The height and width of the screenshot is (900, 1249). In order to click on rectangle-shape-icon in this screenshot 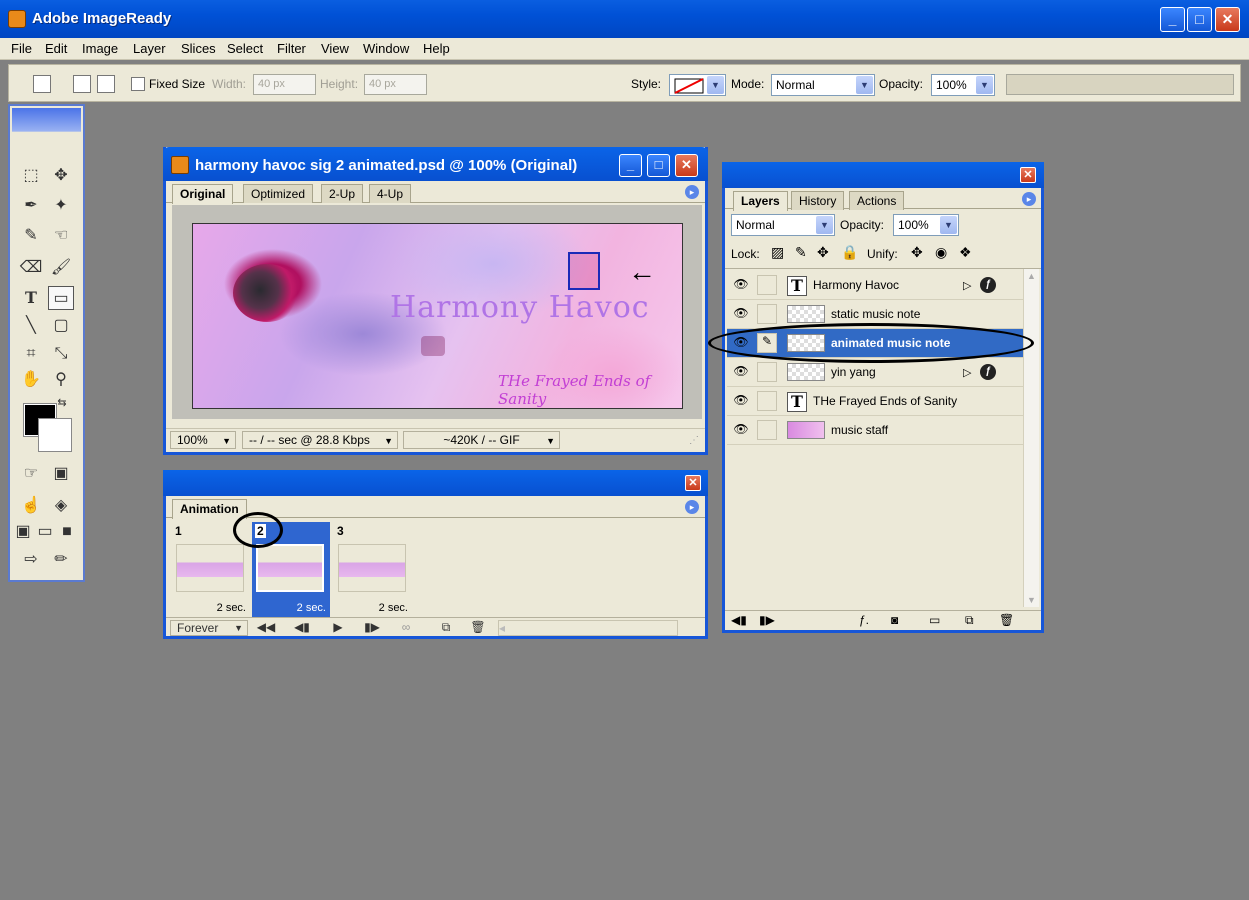, I will do `click(82, 84)`.